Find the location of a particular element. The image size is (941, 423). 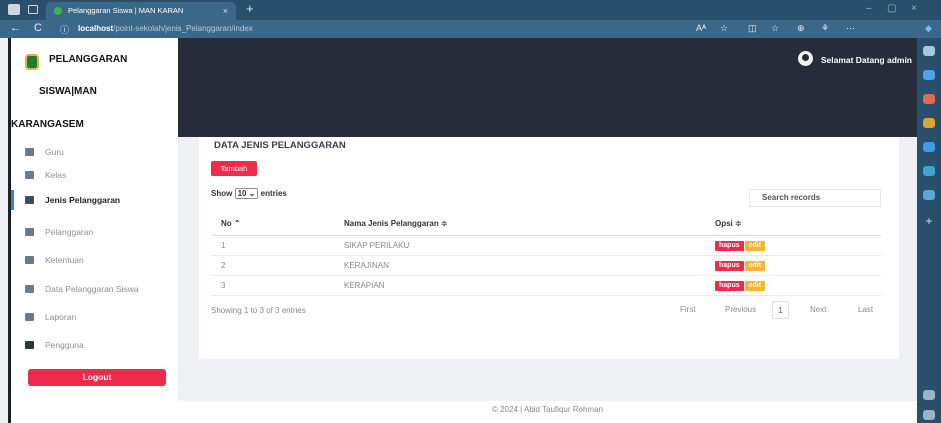

browser-profile-icon is located at coordinates (14, 9).